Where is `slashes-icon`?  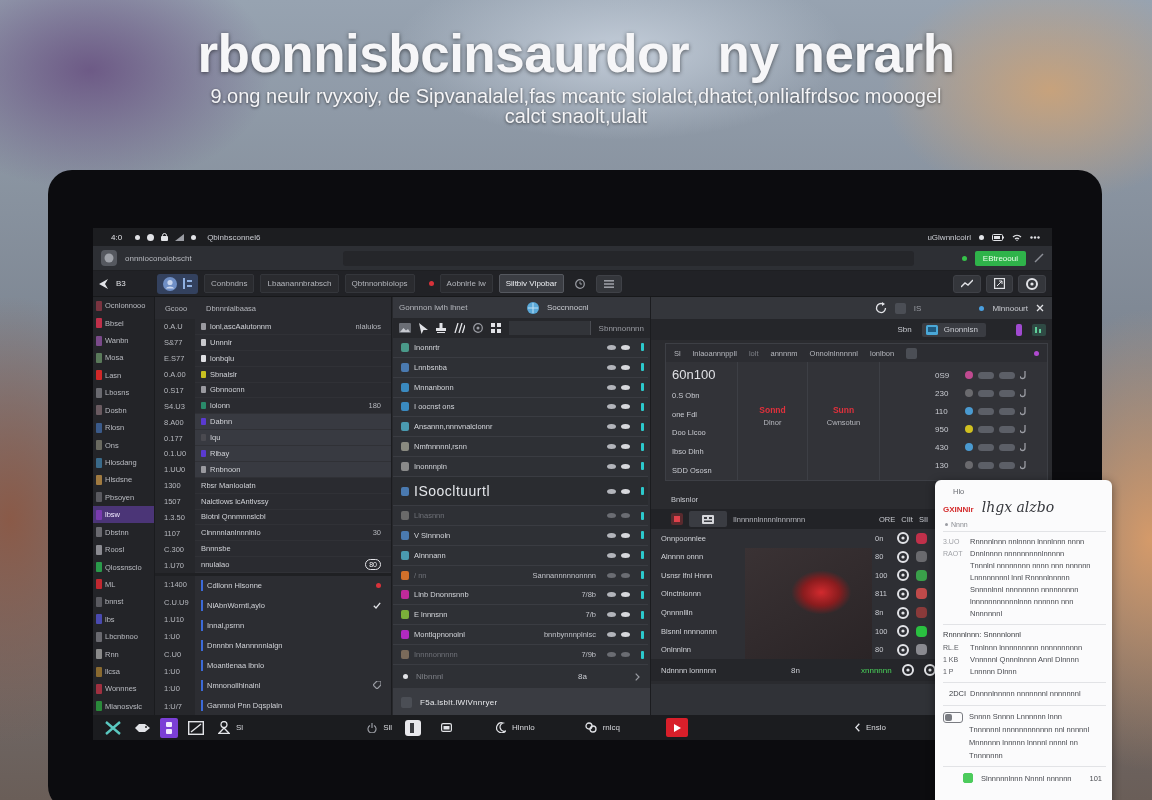 slashes-icon is located at coordinates (459, 328).